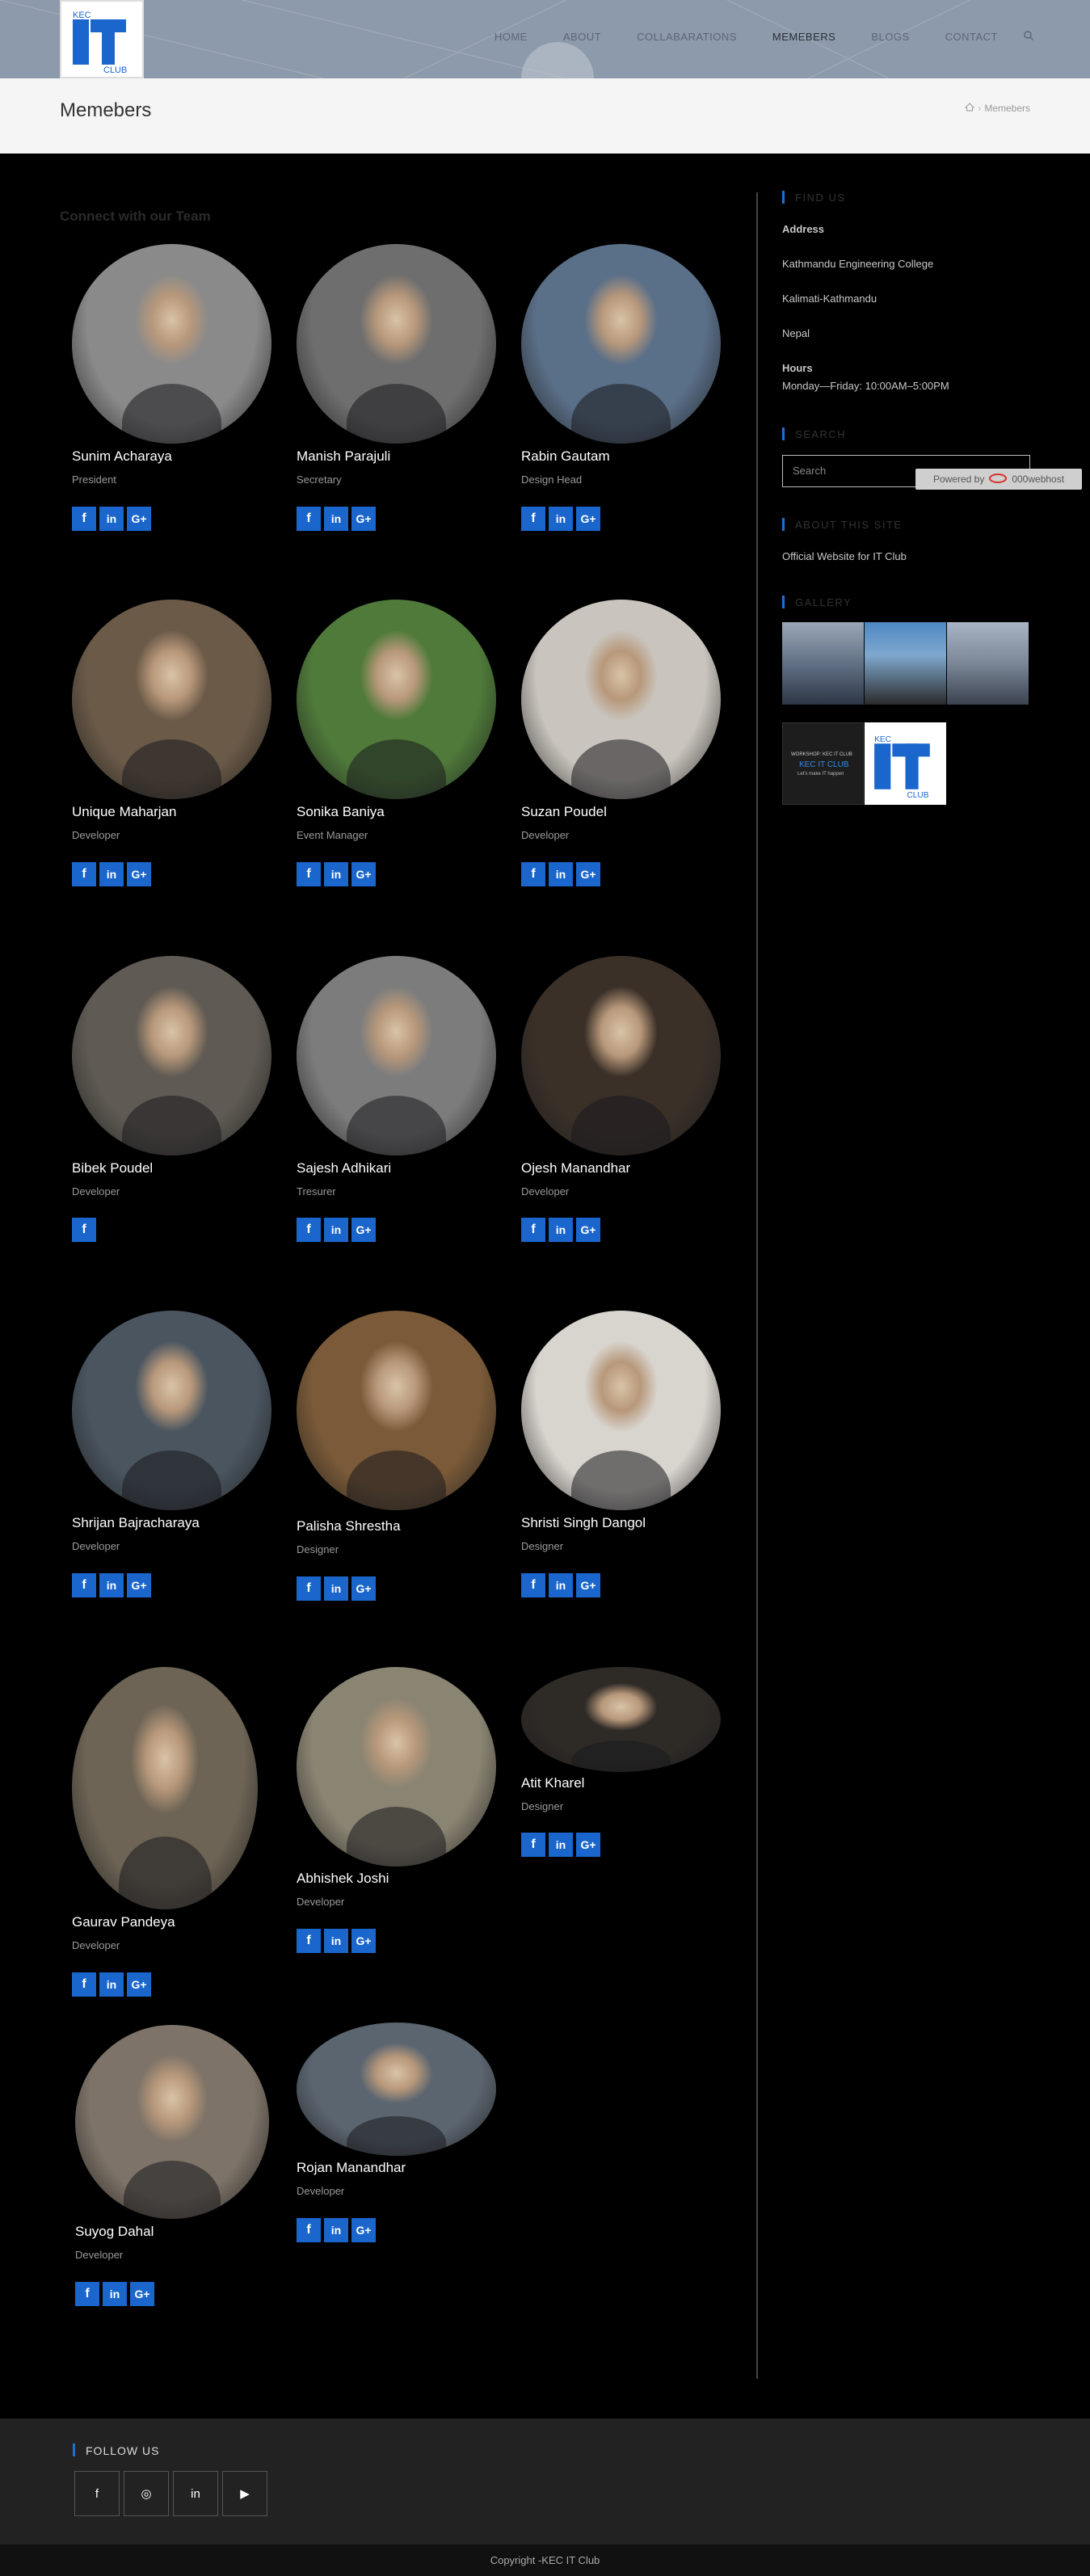  I want to click on member-name: Unique Maharjan, so click(124, 811).